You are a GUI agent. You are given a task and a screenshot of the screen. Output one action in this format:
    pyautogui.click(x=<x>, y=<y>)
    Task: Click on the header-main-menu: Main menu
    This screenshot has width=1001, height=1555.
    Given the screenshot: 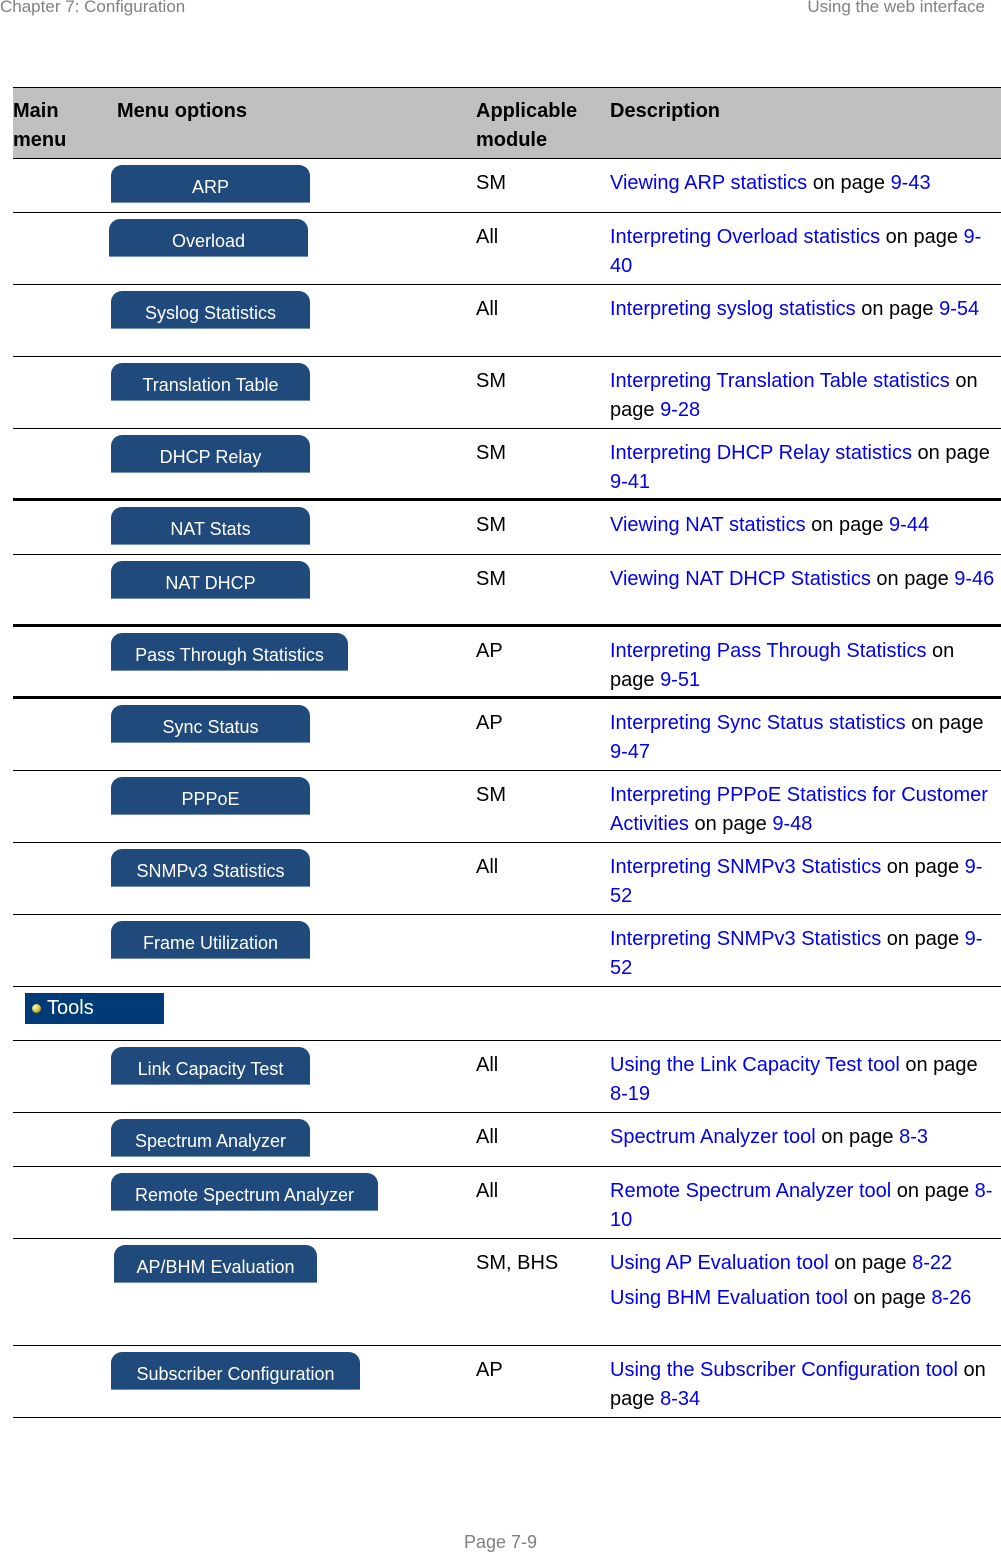 What is the action you would take?
    pyautogui.click(x=40, y=125)
    